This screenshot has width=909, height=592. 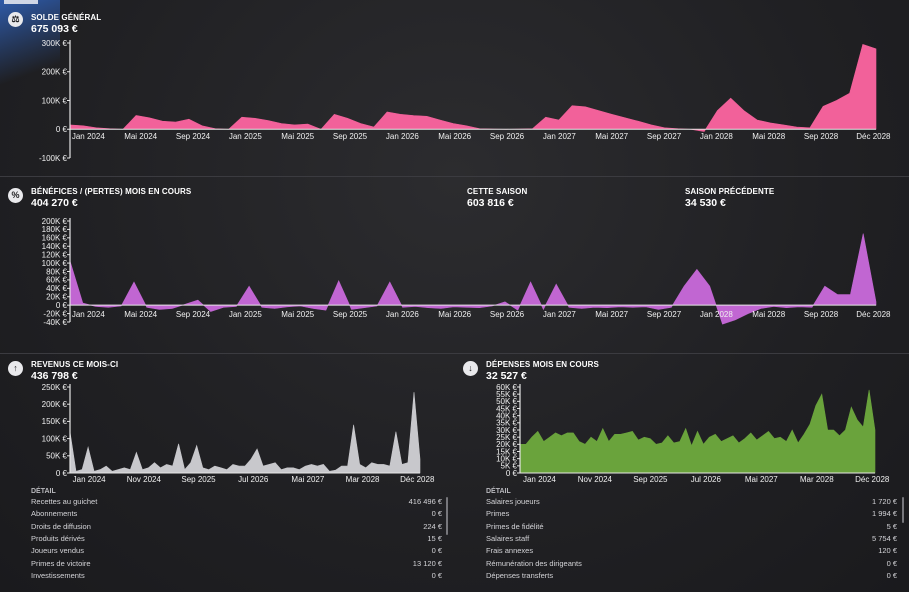 What do you see at coordinates (57, 551) in the screenshot?
I see `detail-name: Joueurs vendus` at bounding box center [57, 551].